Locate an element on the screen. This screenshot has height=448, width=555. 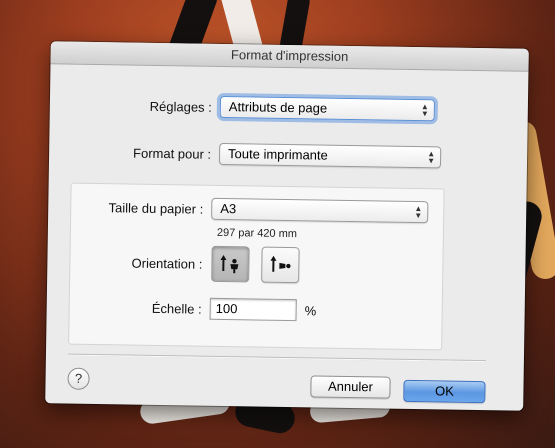
orientation-label: Orientation : is located at coordinates (167, 263).